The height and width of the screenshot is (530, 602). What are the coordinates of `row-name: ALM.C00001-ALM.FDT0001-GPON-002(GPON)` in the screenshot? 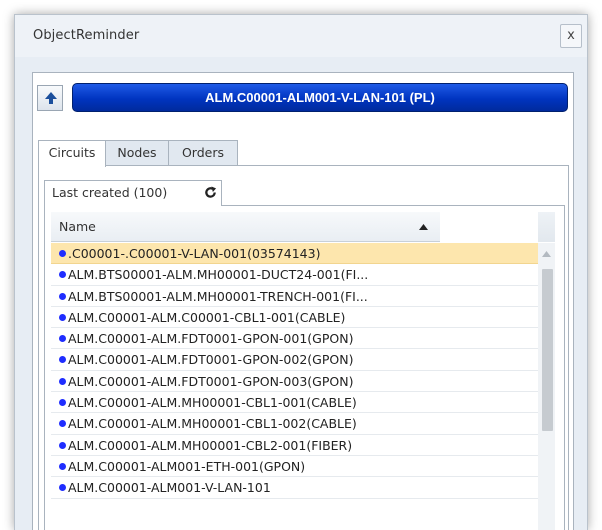 It's located at (211, 360).